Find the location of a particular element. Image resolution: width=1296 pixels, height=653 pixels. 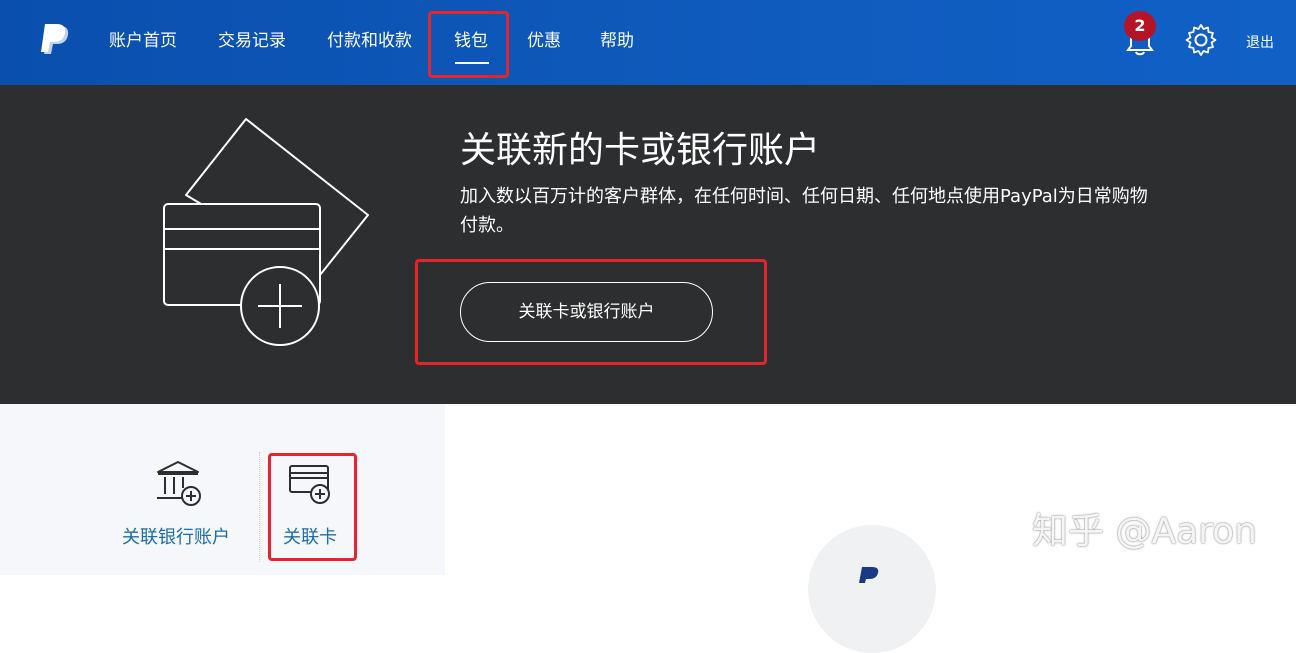

watermark: 知乎 @Aaron is located at coordinates (1144, 531).